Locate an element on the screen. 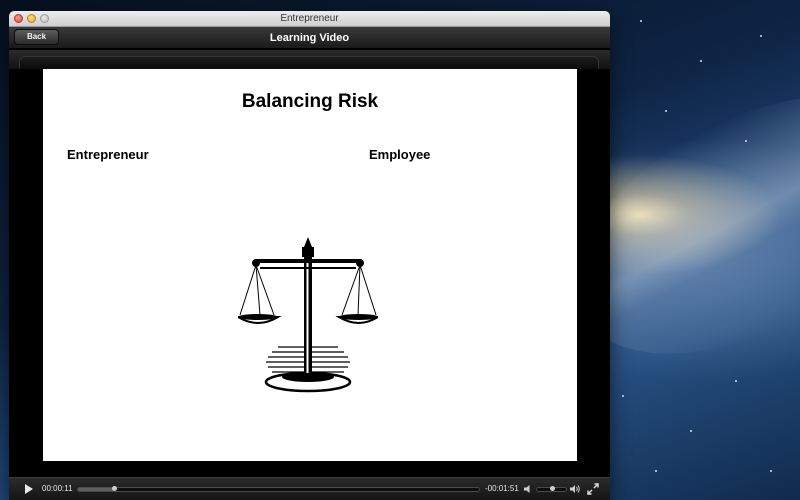 This screenshot has height=500, width=800. play-icon is located at coordinates (29, 489).